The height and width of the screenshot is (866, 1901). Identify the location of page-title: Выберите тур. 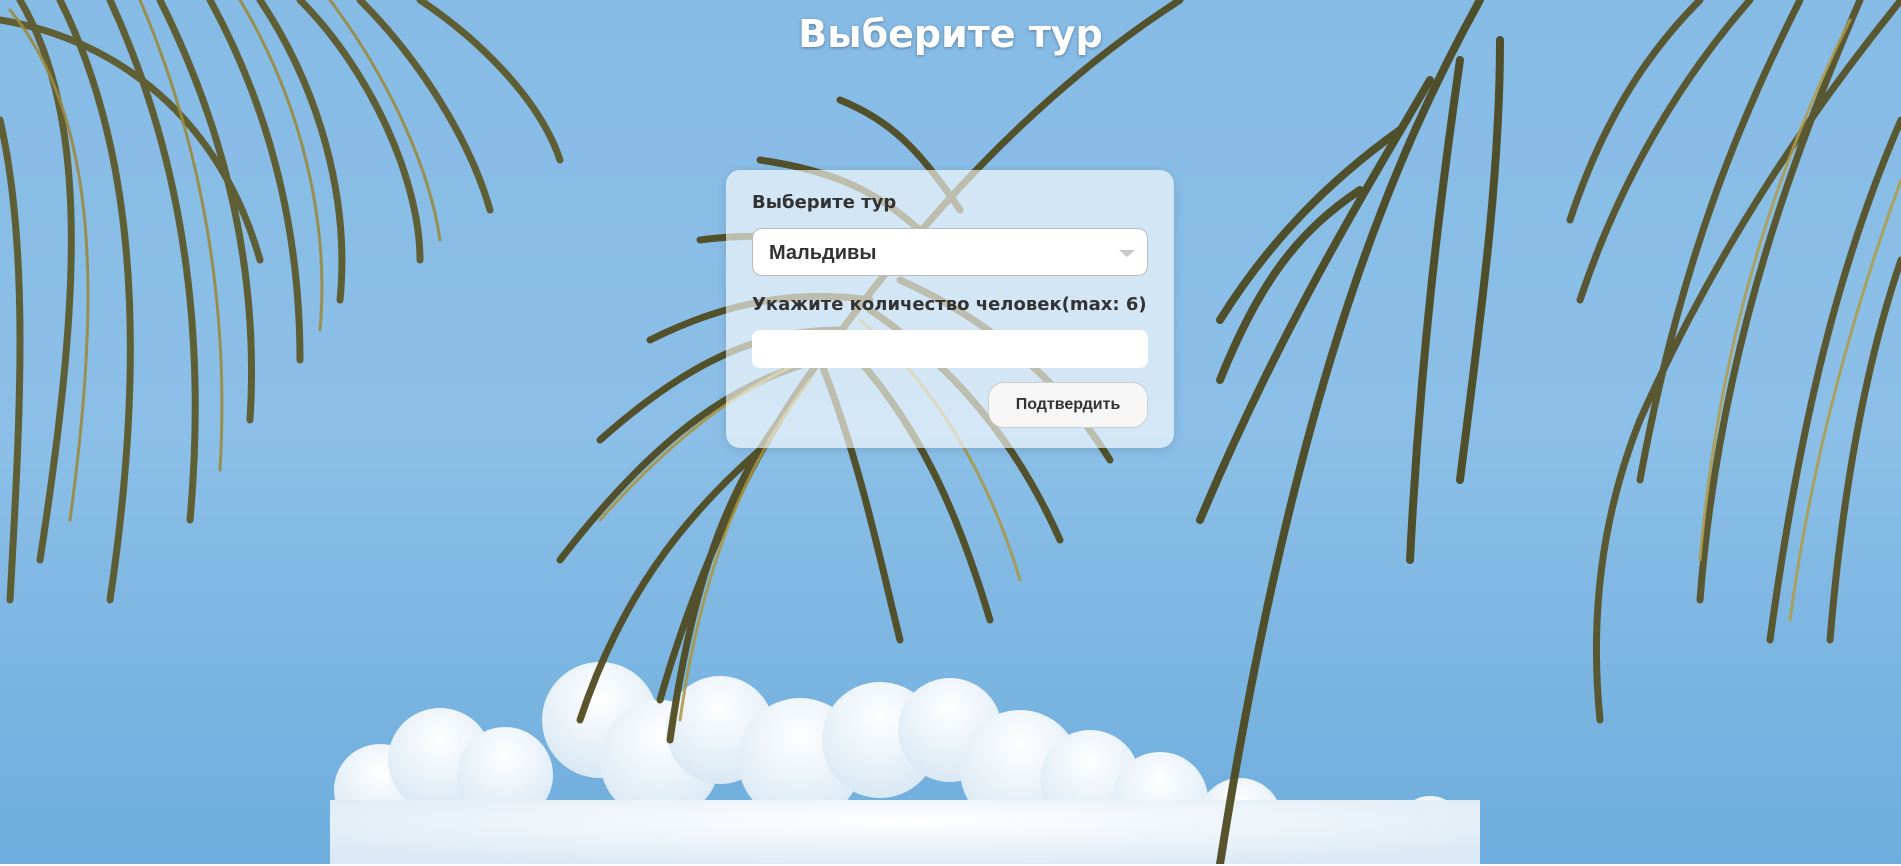
(950, 34).